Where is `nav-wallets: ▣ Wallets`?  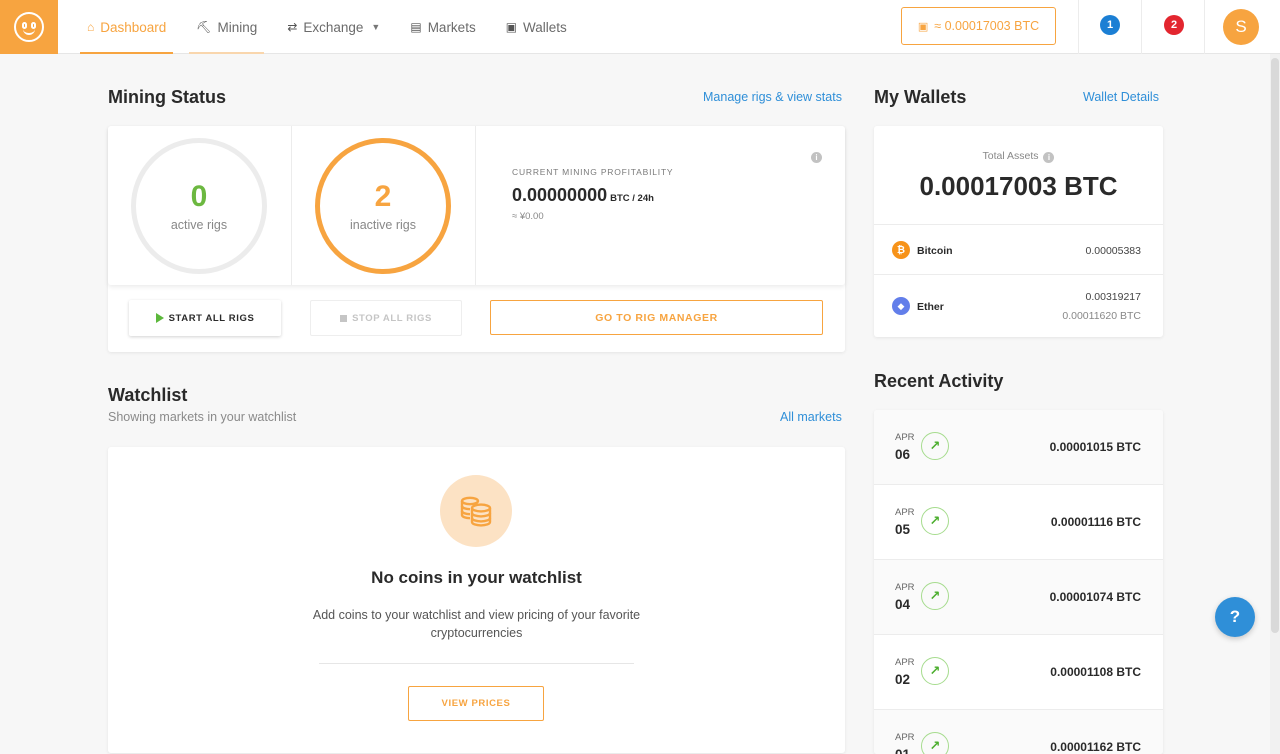 nav-wallets: ▣ Wallets is located at coordinates (536, 27).